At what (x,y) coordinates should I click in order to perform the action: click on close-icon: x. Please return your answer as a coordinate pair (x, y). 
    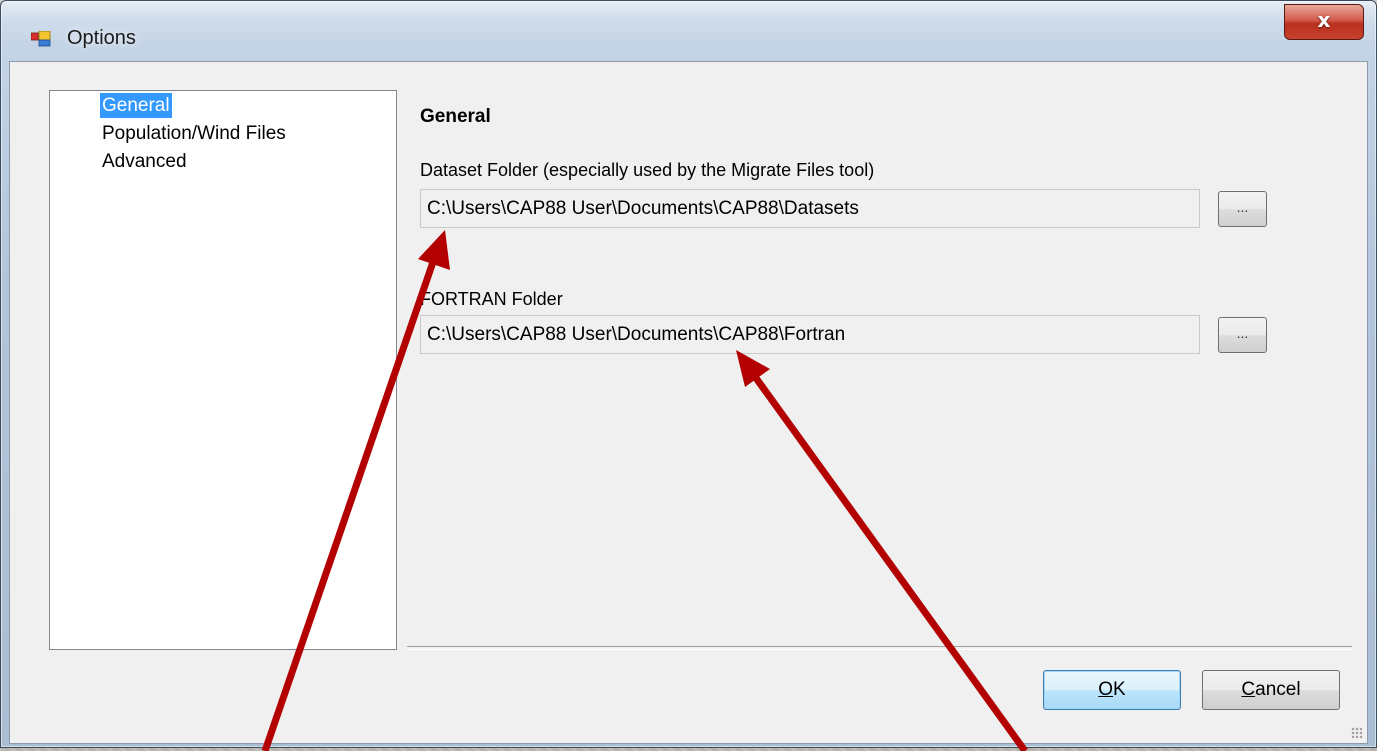
    Looking at the image, I should click on (1324, 20).